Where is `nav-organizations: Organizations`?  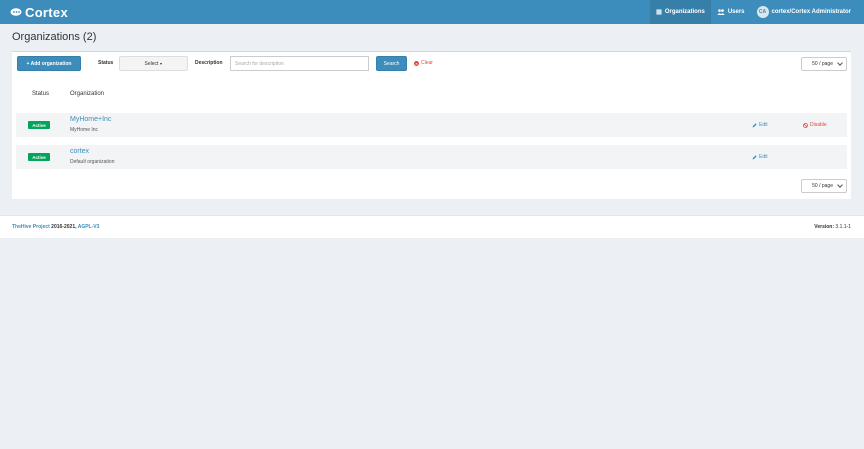
nav-organizations: Organizations is located at coordinates (680, 12).